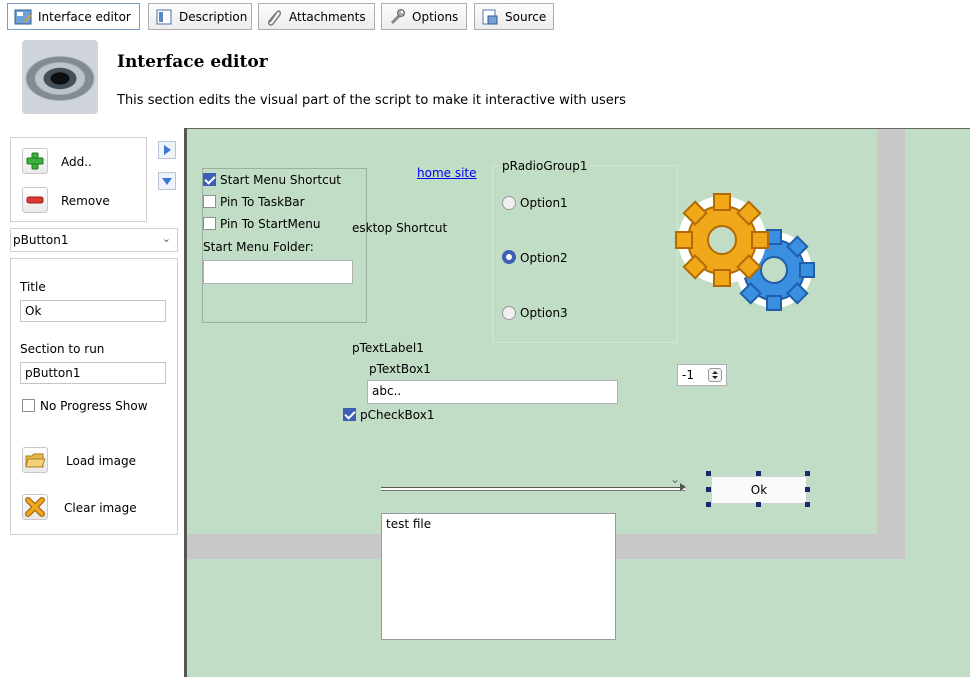  What do you see at coordinates (492, 392) in the screenshot?
I see `textbox-input: abc..` at bounding box center [492, 392].